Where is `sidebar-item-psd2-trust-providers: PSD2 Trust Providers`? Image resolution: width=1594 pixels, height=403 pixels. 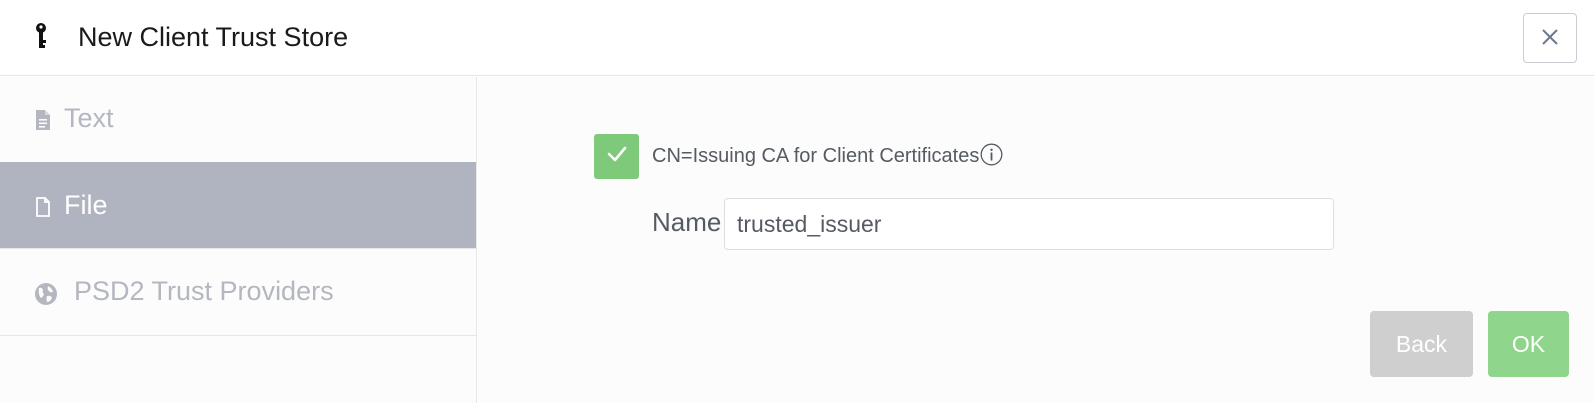
sidebar-item-psd2-trust-providers: PSD2 Trust Providers is located at coordinates (238, 292).